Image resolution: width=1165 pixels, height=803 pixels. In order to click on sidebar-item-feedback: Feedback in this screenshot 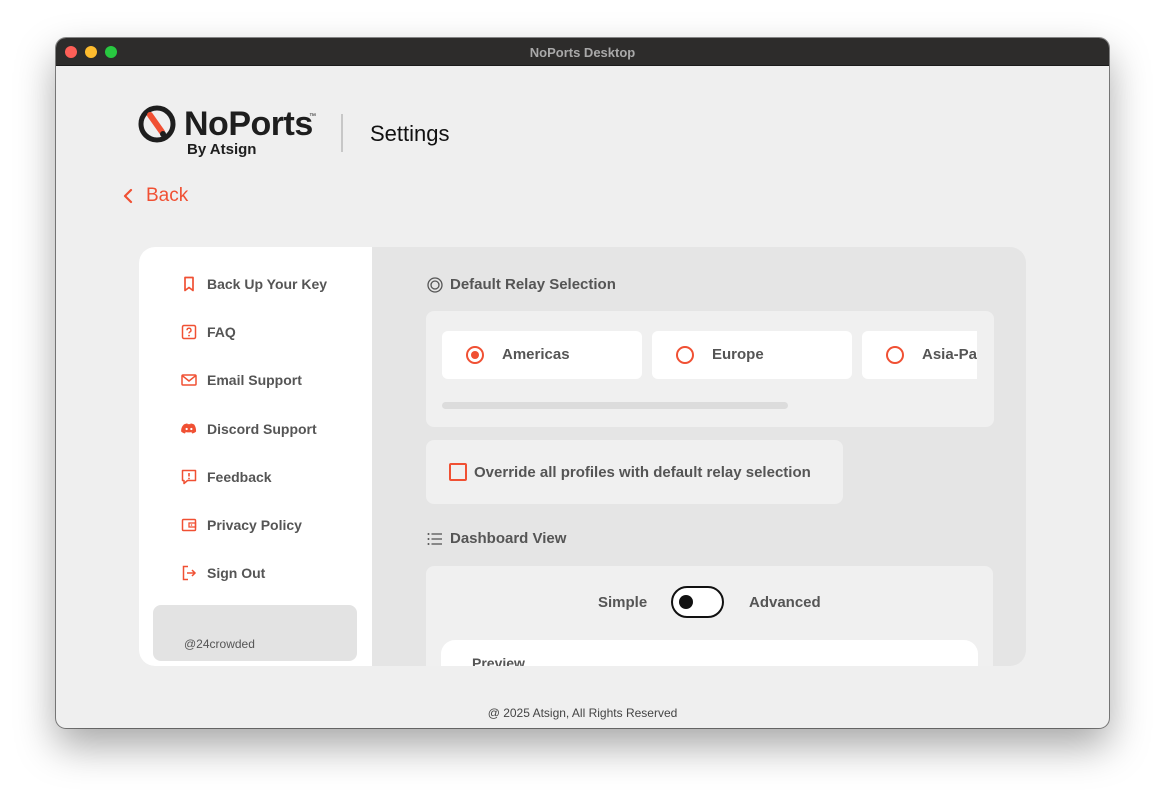, I will do `click(226, 477)`.